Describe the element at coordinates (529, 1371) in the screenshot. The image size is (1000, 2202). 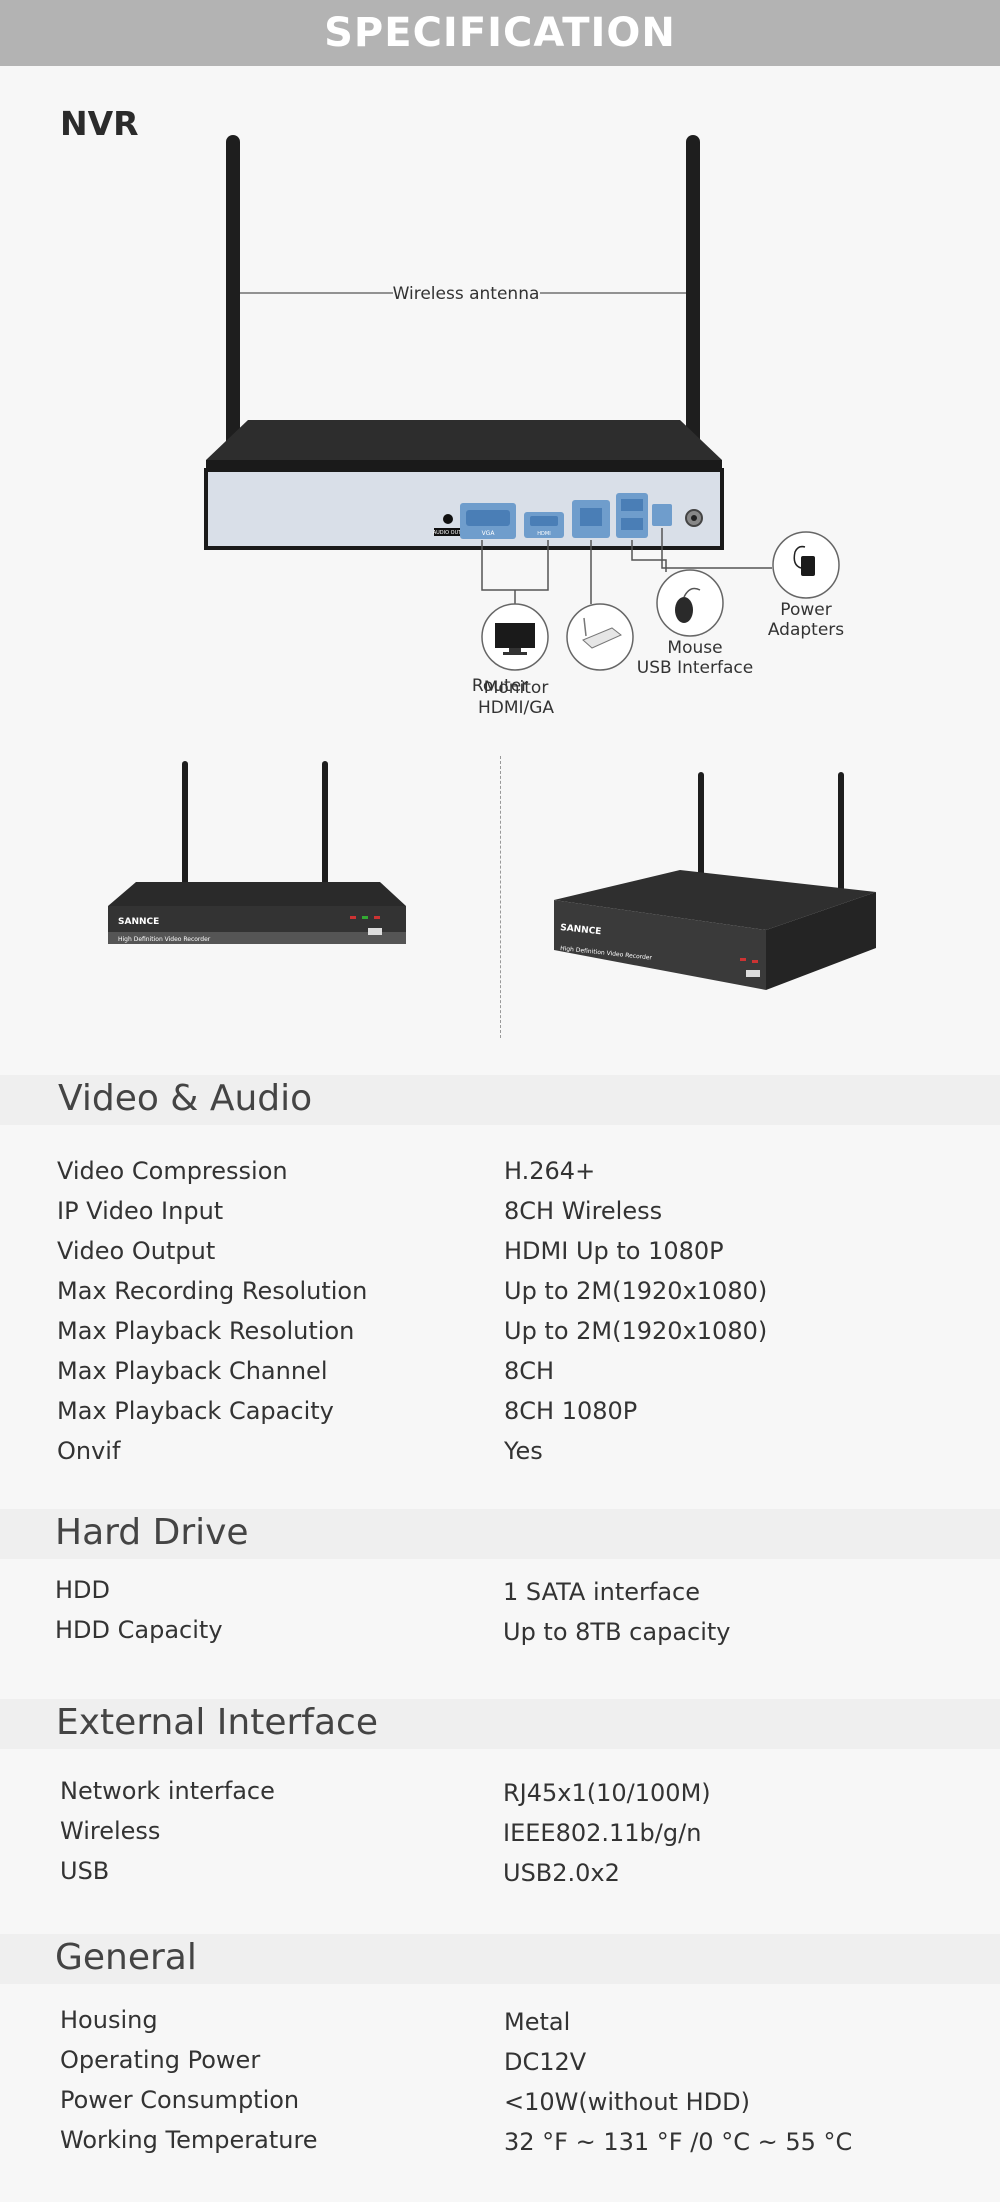
I see `spec-value: 8CH` at that location.